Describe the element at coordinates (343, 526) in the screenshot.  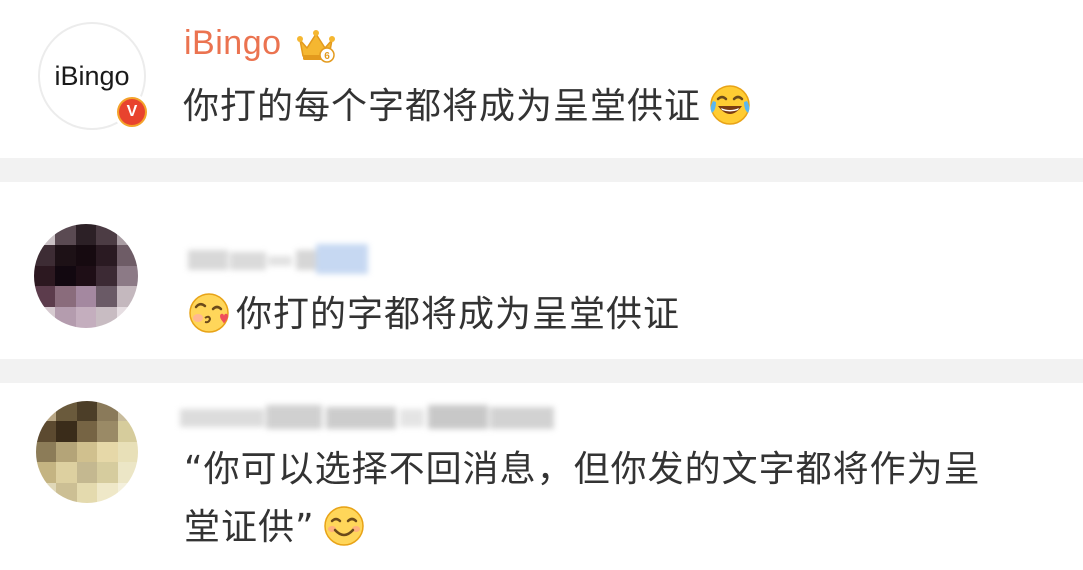
I see `grinning-emoji-icon` at that location.